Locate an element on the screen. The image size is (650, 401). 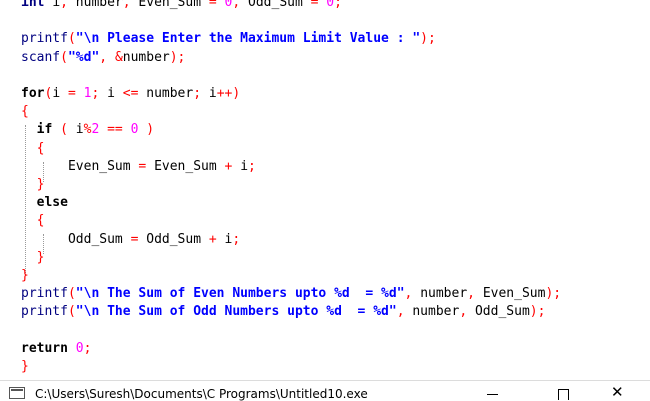
code-line: for(i = 1; i <= number; i++) is located at coordinates (130, 94).